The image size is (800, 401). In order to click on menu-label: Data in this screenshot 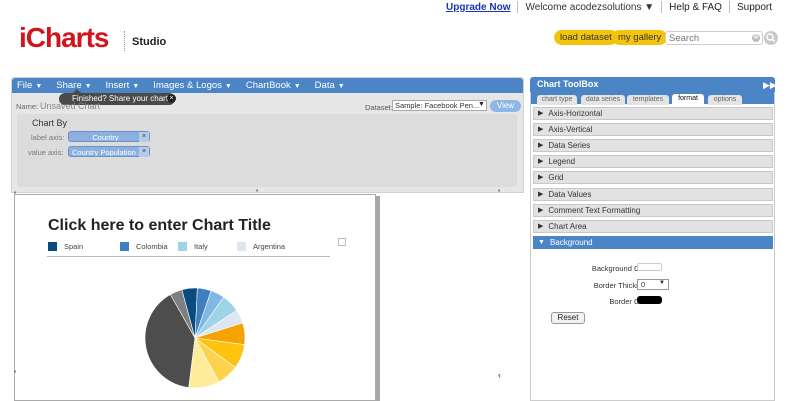, I will do `click(324, 85)`.